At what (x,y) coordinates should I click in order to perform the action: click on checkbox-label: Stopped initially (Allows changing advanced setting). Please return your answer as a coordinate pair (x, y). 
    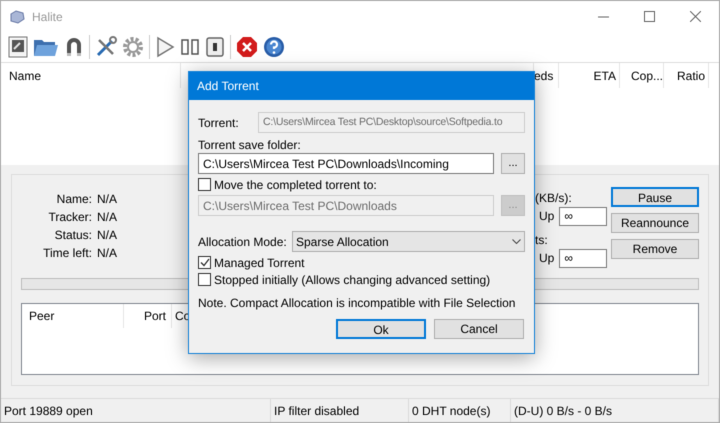
    Looking at the image, I should click on (352, 280).